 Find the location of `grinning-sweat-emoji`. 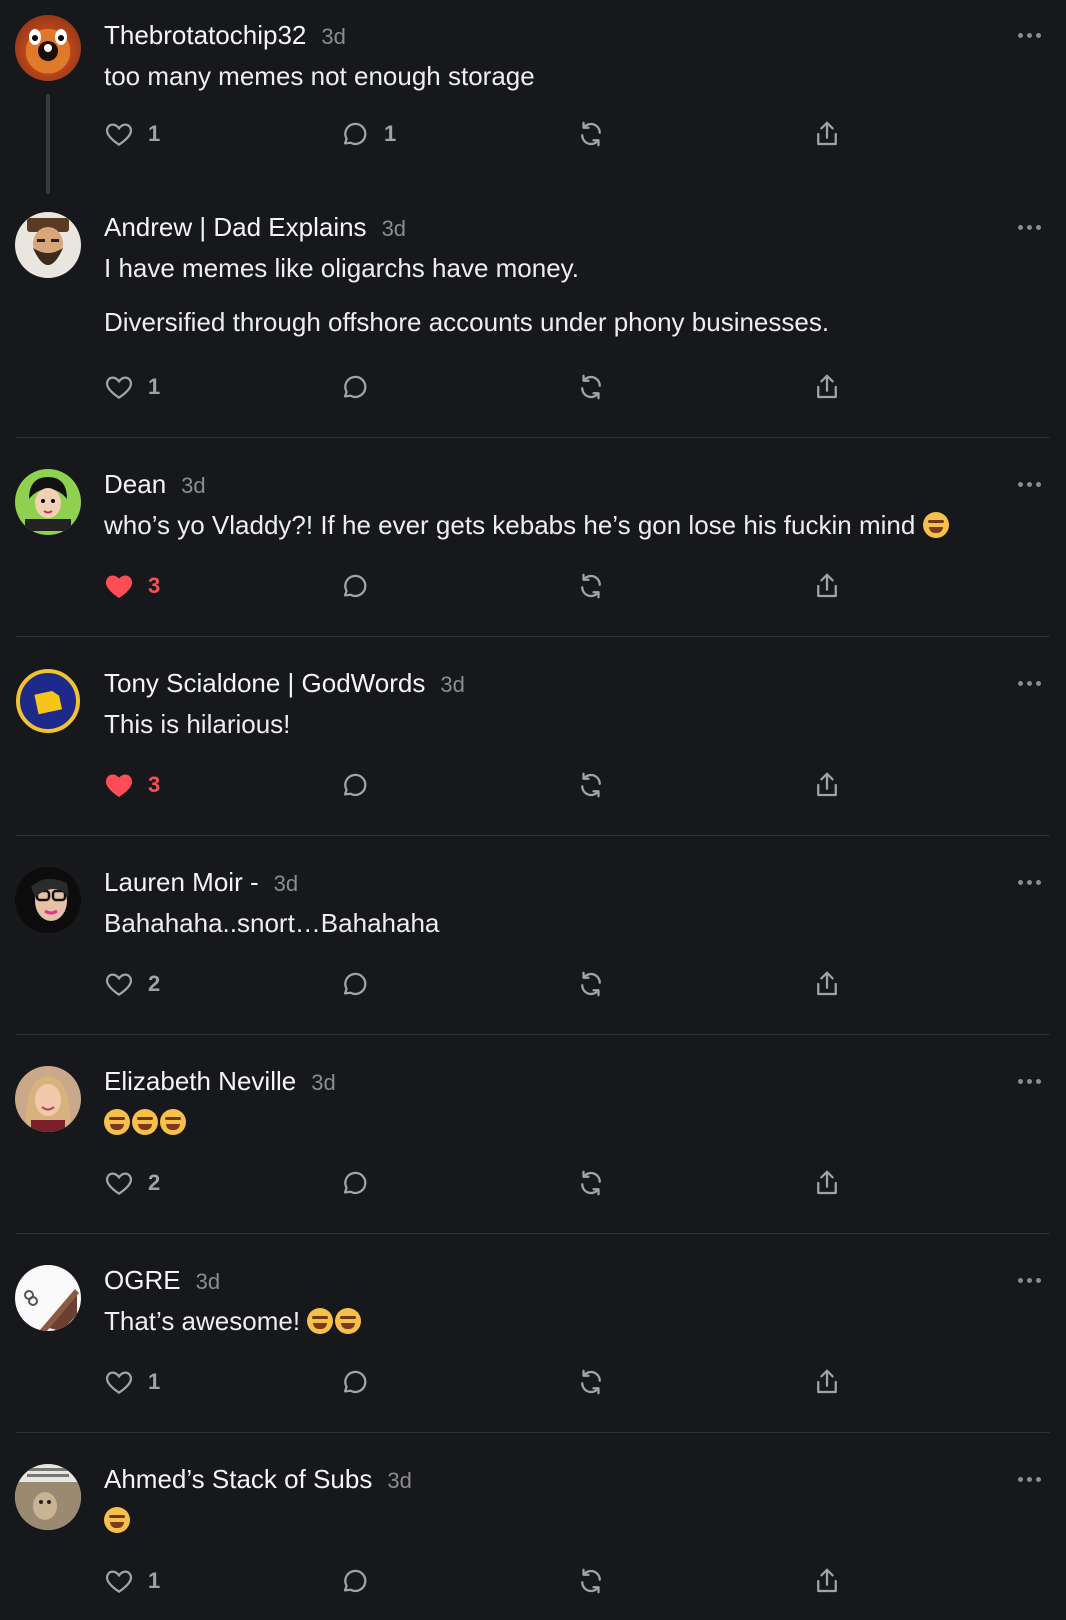

grinning-sweat-emoji is located at coordinates (117, 1520).